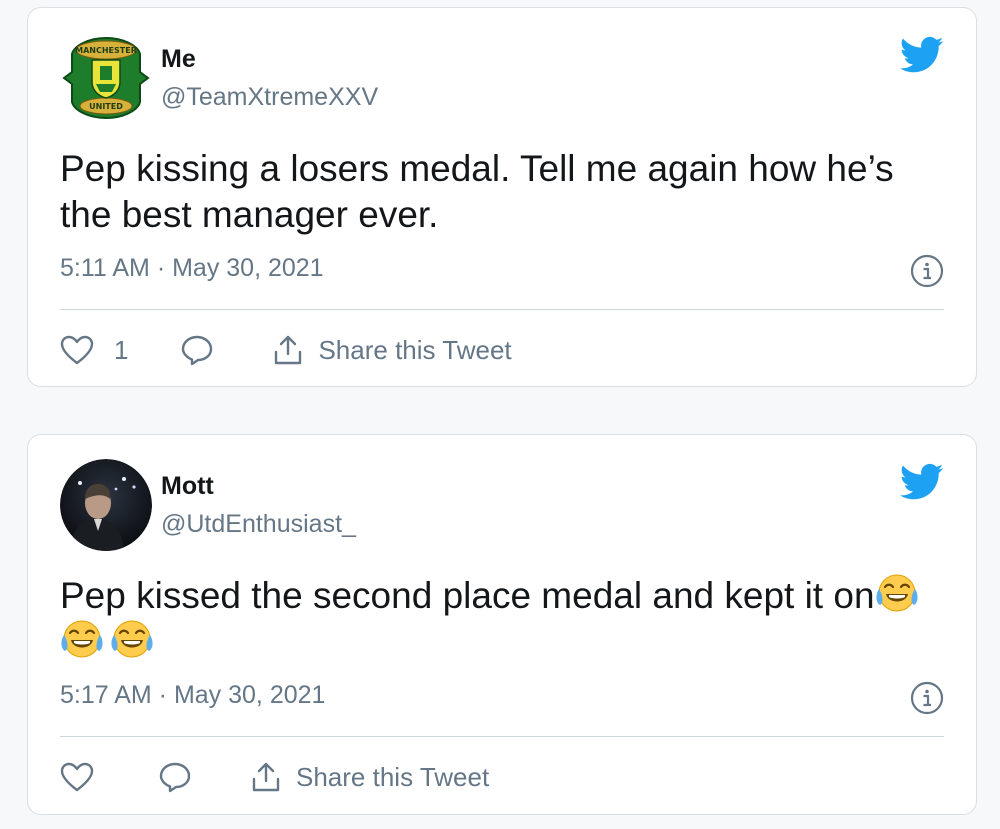 This screenshot has width=1000, height=829. Describe the element at coordinates (192, 268) in the screenshot. I see `tweet-timestamp: 5:11 AM · May 30, 2021` at that location.